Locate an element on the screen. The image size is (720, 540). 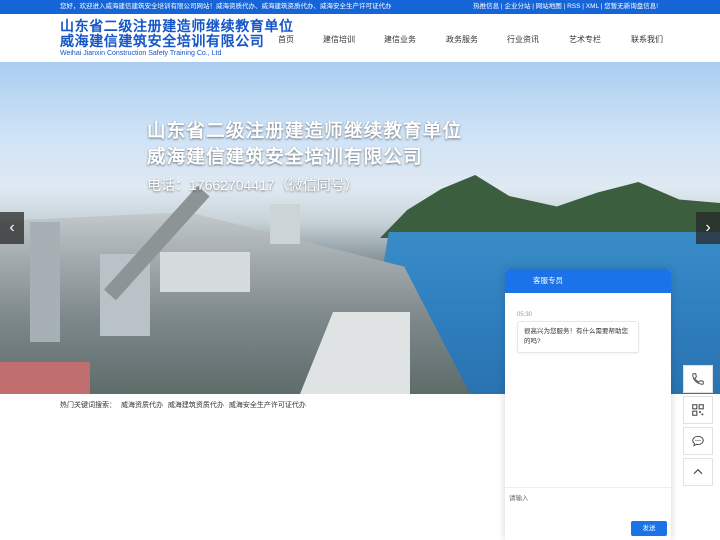
nav-item-news: 行业资讯 is located at coordinates (523, 38).